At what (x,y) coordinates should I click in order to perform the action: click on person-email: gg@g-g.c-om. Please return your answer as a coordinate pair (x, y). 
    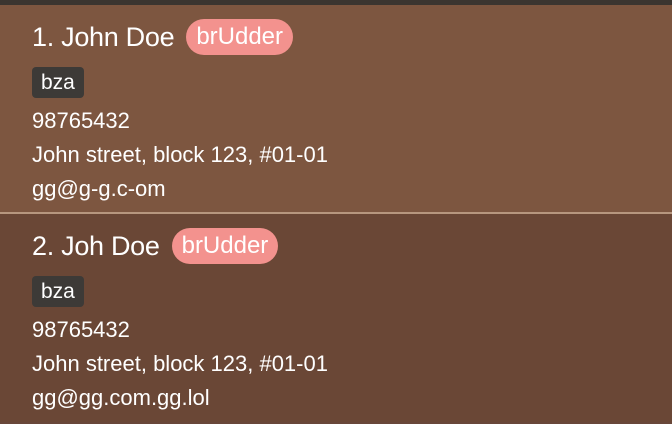
    Looking at the image, I should click on (99, 188).